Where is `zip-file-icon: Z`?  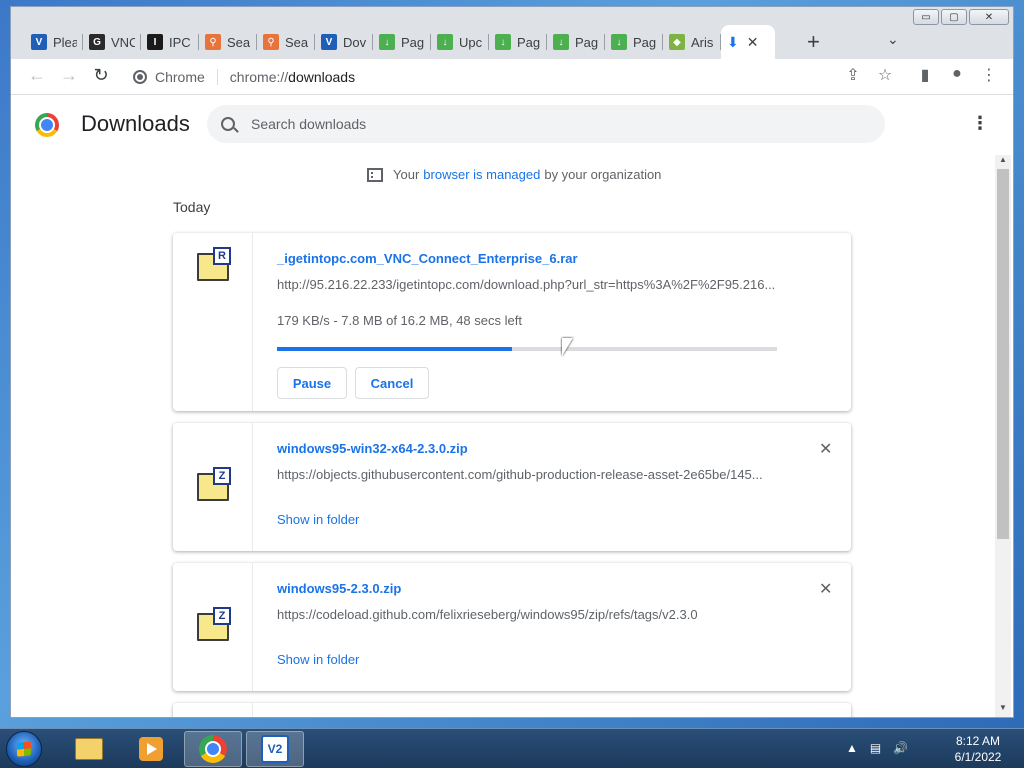 zip-file-icon: Z is located at coordinates (214, 484).